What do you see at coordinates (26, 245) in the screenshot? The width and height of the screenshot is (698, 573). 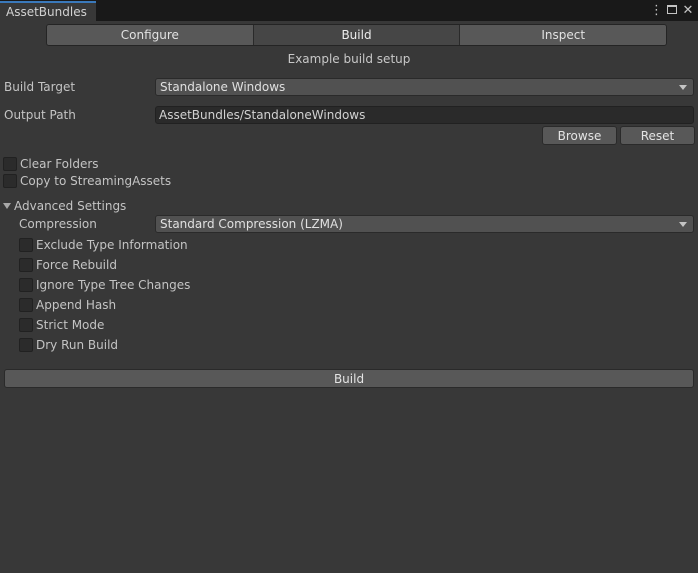 I see `exclude-type-info-checkbox` at bounding box center [26, 245].